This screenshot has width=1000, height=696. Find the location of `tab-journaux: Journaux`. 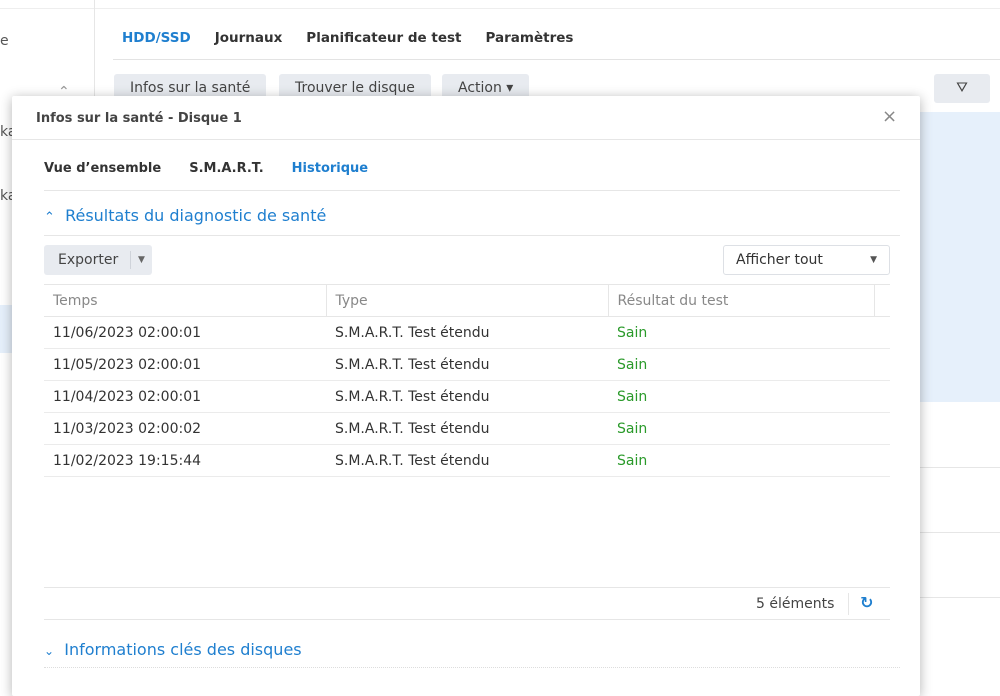

tab-journaux: Journaux is located at coordinates (249, 38).